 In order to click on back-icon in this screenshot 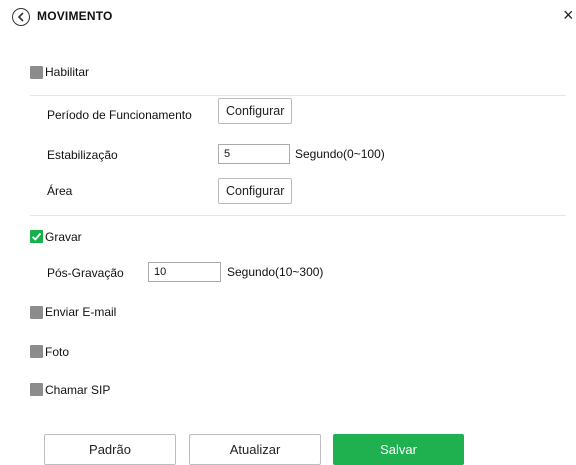, I will do `click(21, 17)`.